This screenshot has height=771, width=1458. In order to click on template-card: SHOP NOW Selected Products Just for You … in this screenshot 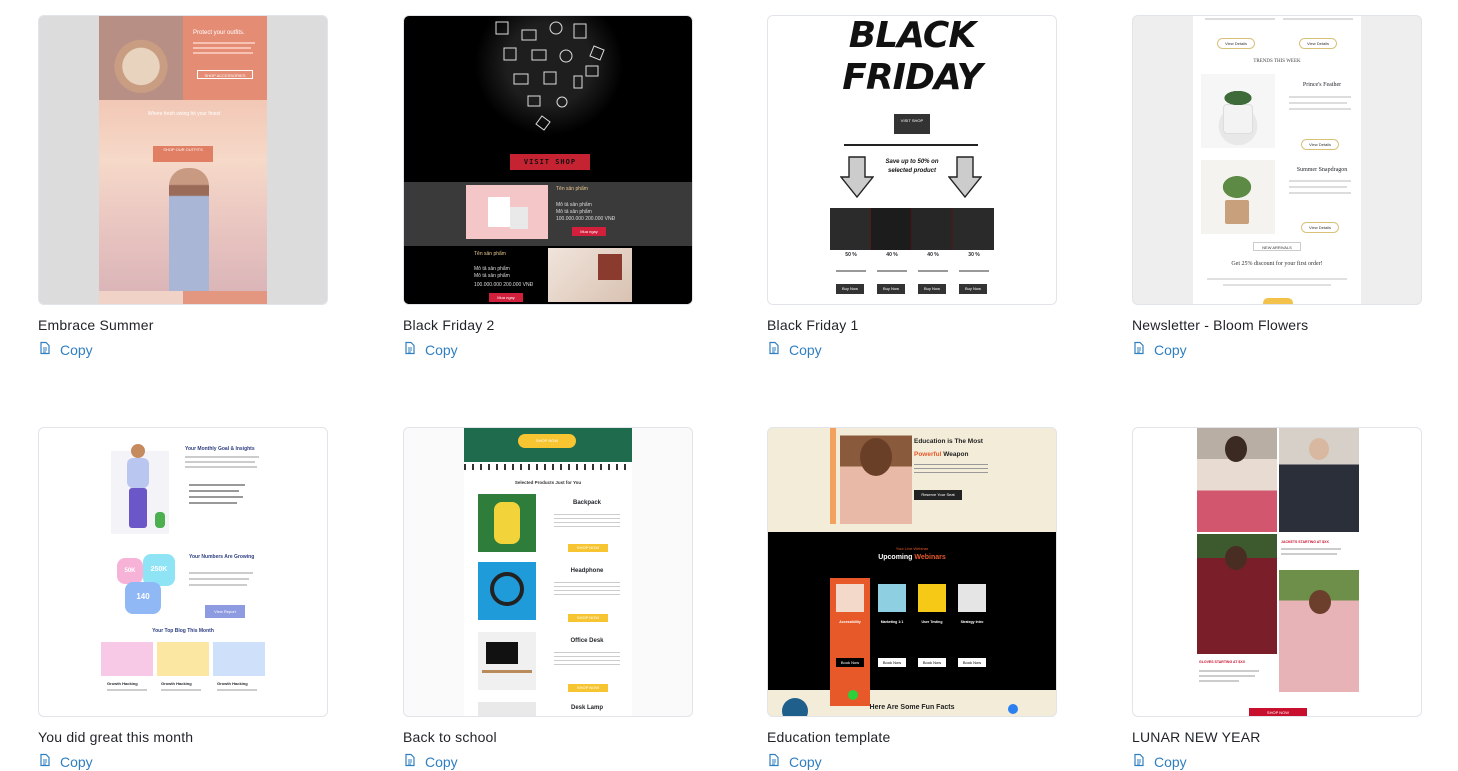, I will do `click(548, 598)`.